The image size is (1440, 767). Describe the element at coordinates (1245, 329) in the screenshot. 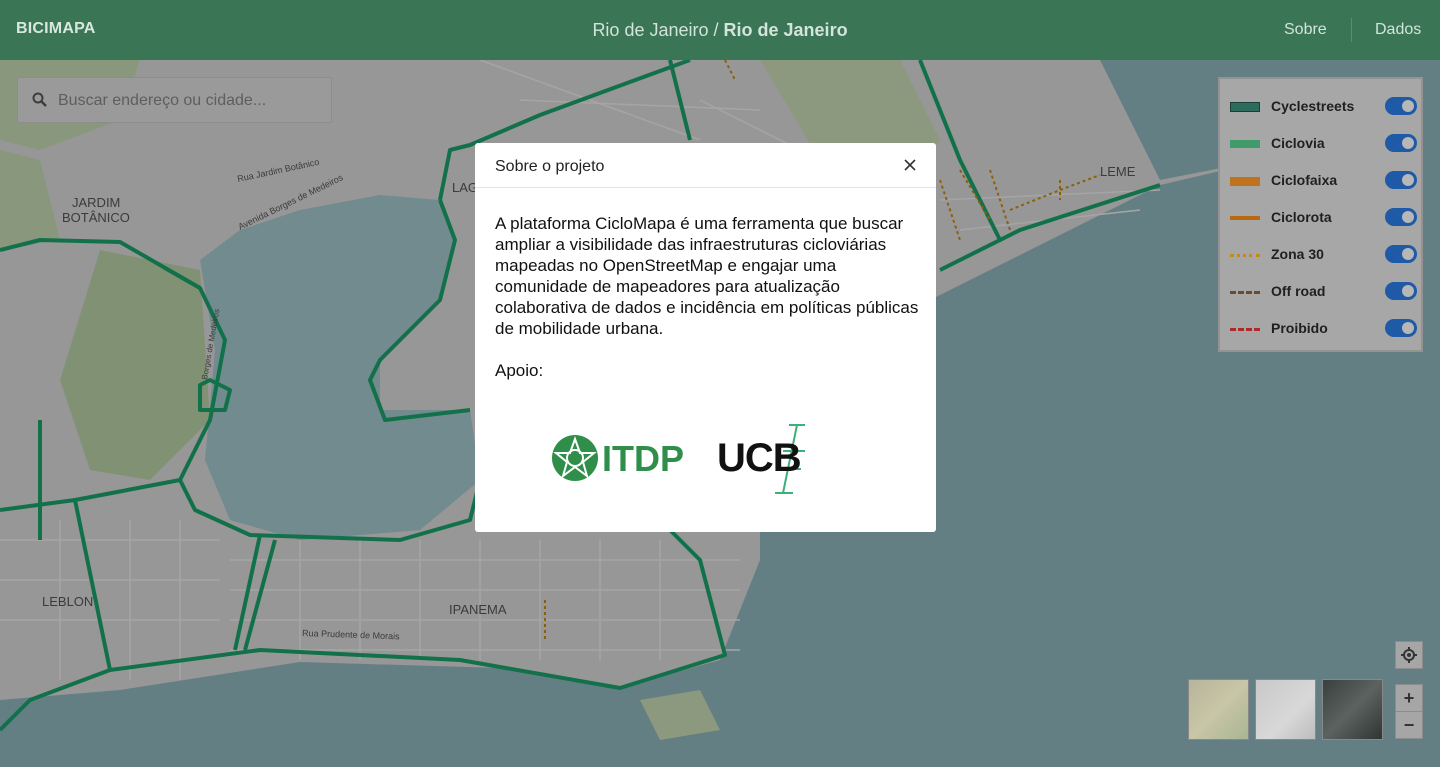

I see `proibido-swatch-icon` at that location.